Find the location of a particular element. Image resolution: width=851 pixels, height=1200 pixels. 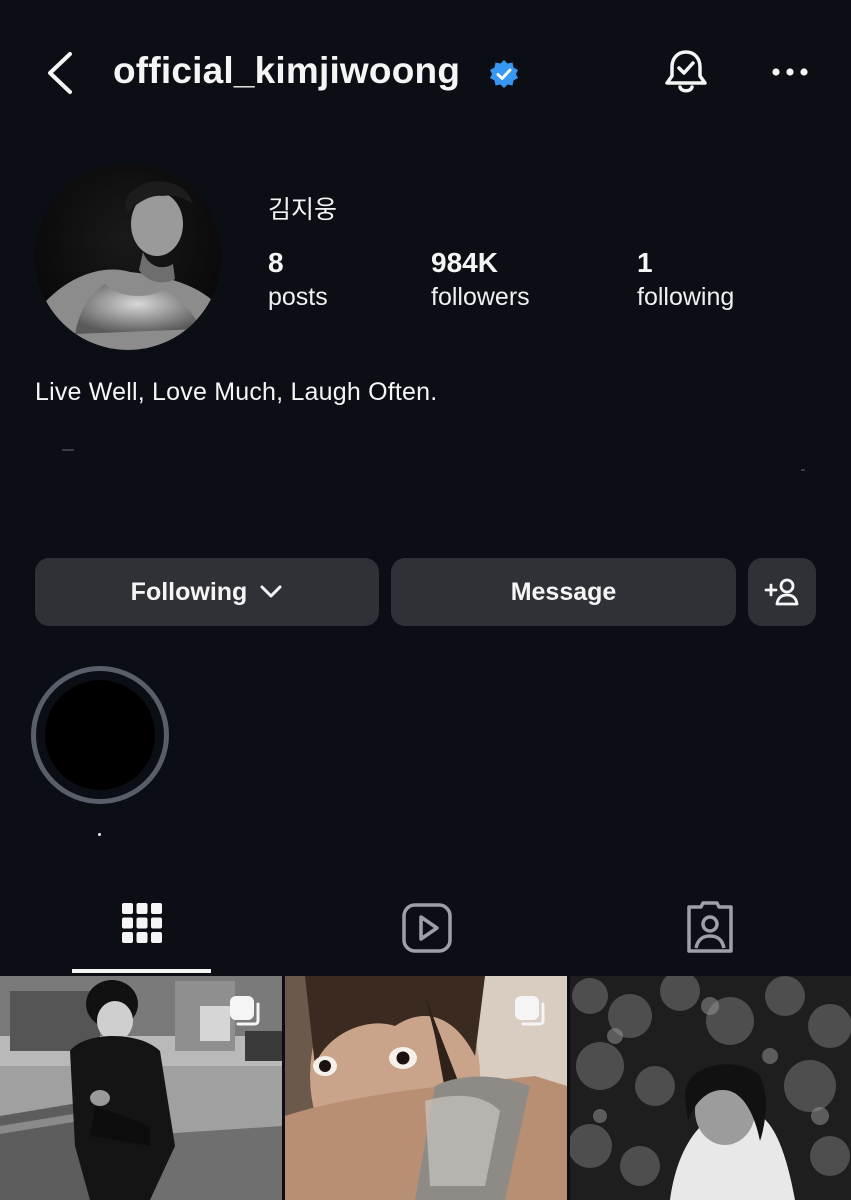

ellipsis-icon is located at coordinates (790, 72).